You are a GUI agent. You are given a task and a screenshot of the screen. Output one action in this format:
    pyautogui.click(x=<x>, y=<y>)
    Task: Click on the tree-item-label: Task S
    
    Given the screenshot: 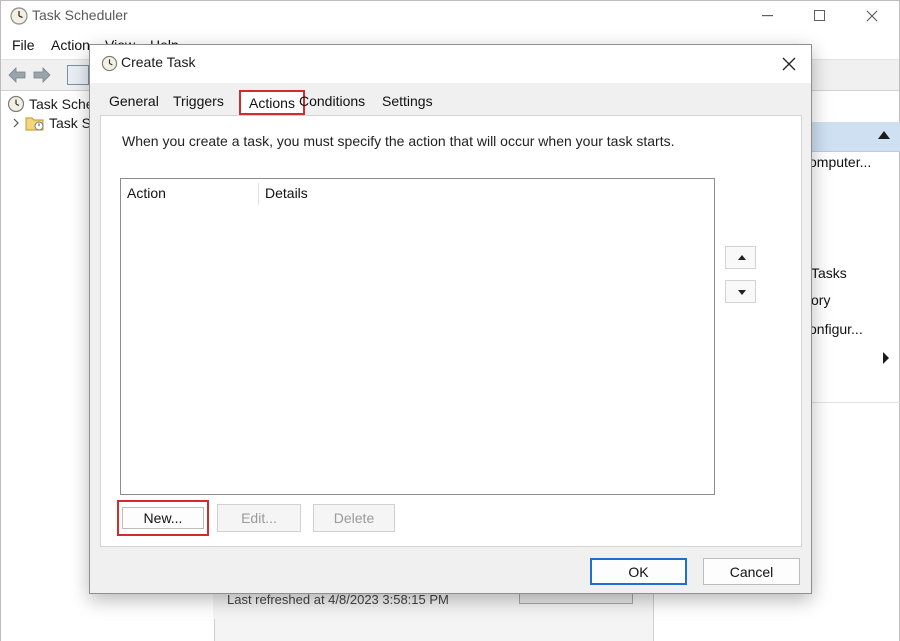 What is the action you would take?
    pyautogui.click(x=70, y=123)
    